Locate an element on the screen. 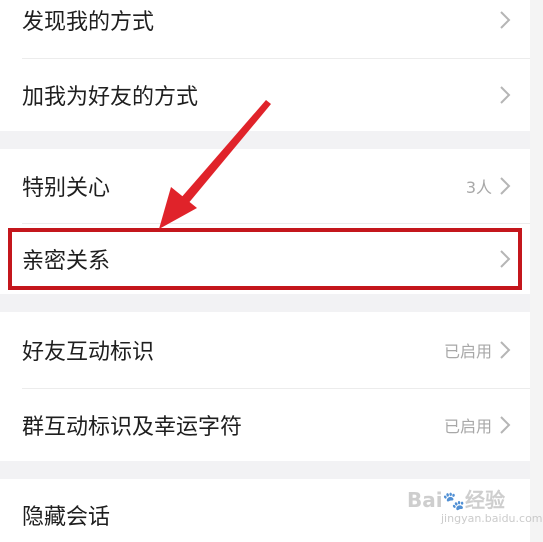 This screenshot has height=542, width=543. row-label: 加我为好友的方式 is located at coordinates (110, 97).